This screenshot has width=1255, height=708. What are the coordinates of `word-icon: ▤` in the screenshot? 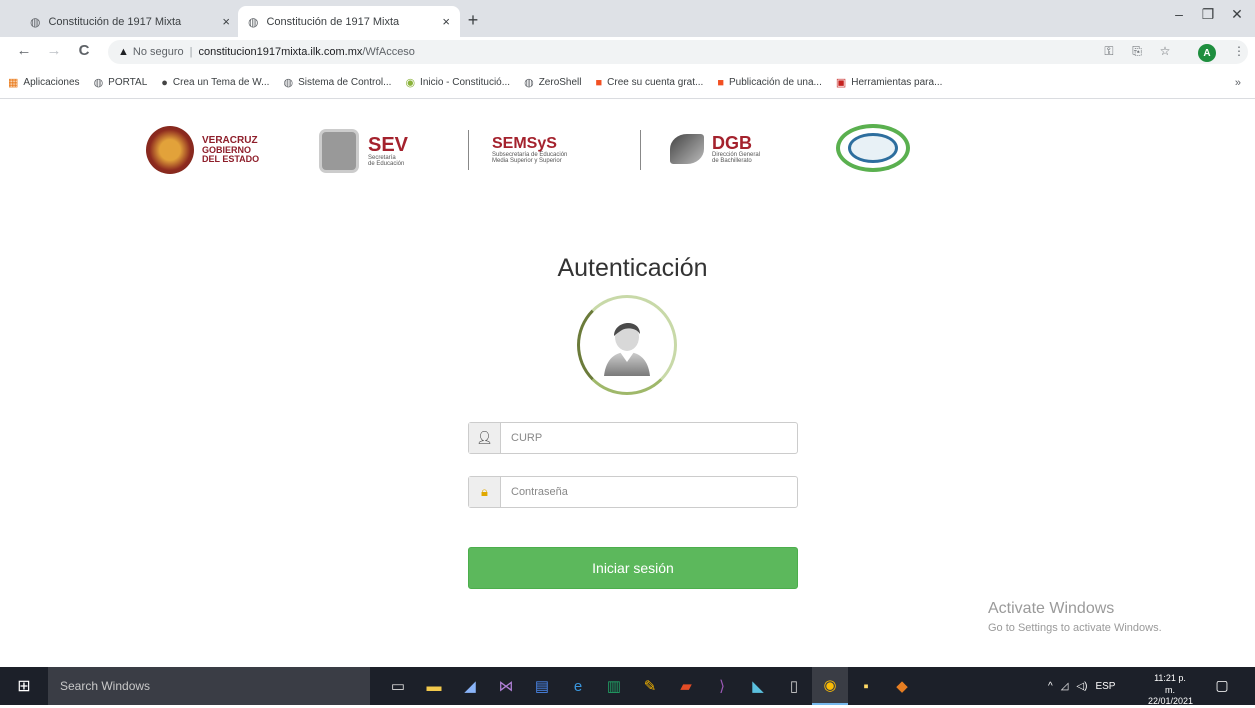 It's located at (542, 686).